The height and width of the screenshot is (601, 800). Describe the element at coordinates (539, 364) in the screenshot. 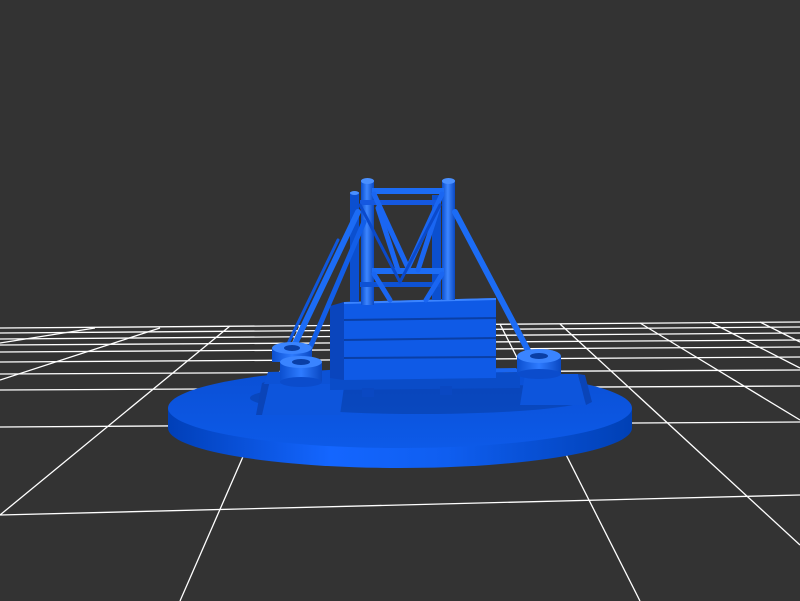

I see `right-pulley` at that location.